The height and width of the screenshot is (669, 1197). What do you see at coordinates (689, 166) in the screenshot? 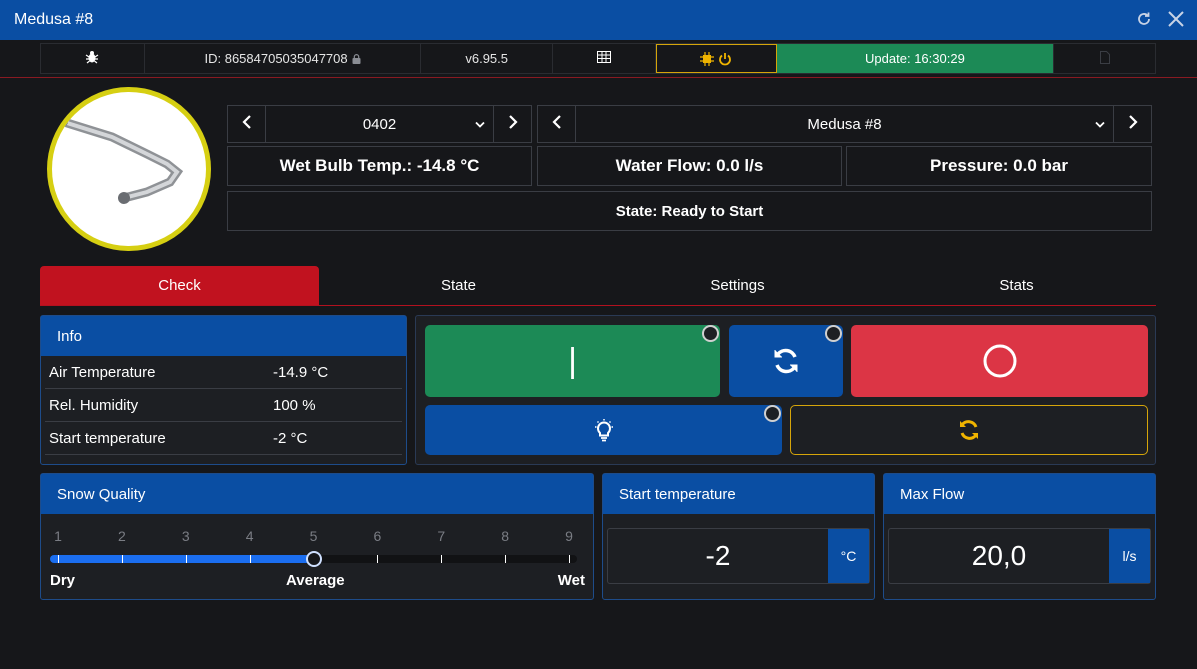
I see `water-flow-readout: Water Flow: 0.0 l/s` at bounding box center [689, 166].